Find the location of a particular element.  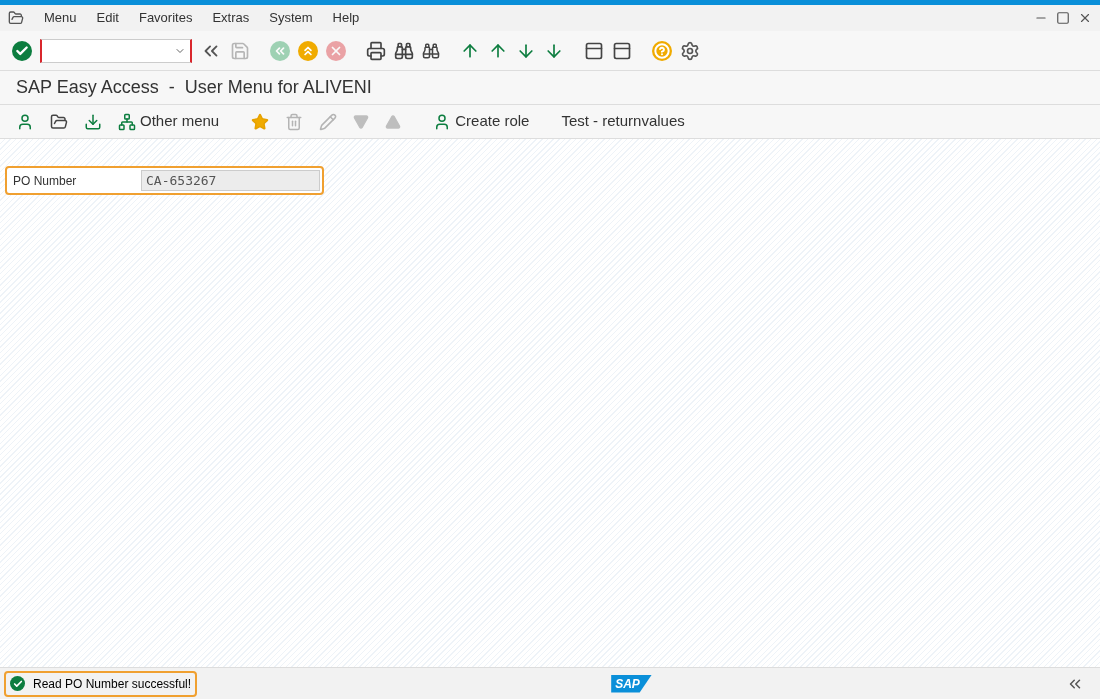

binoculars-icon is located at coordinates (404, 50).